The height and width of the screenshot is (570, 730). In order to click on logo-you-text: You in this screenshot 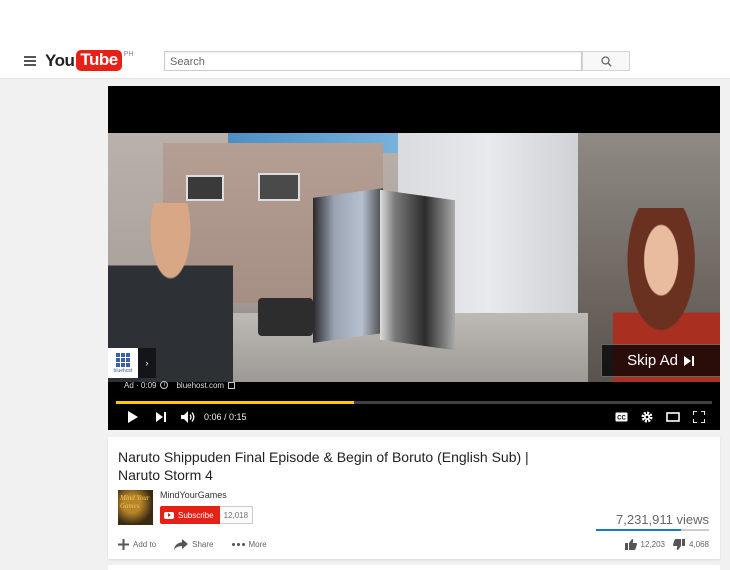, I will do `click(60, 60)`.